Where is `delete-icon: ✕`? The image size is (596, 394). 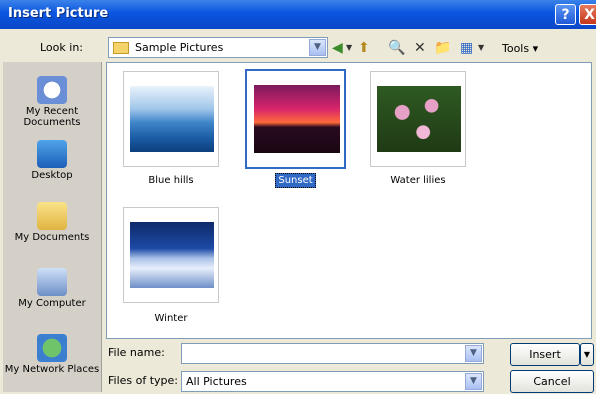 delete-icon: ✕ is located at coordinates (420, 48).